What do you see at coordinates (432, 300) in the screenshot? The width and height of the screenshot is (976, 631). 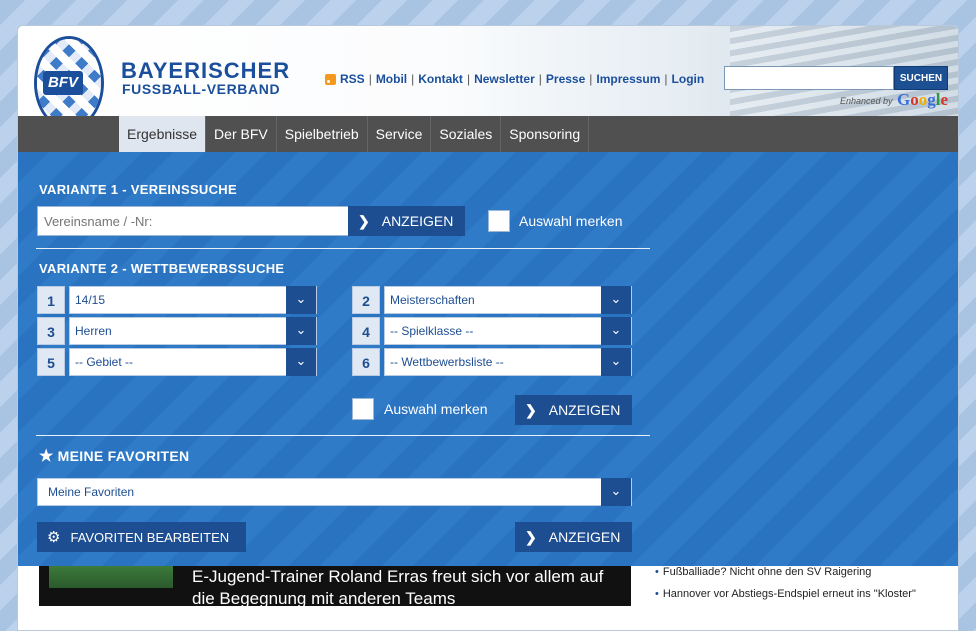 I see `select-value: Meisterschaften` at bounding box center [432, 300].